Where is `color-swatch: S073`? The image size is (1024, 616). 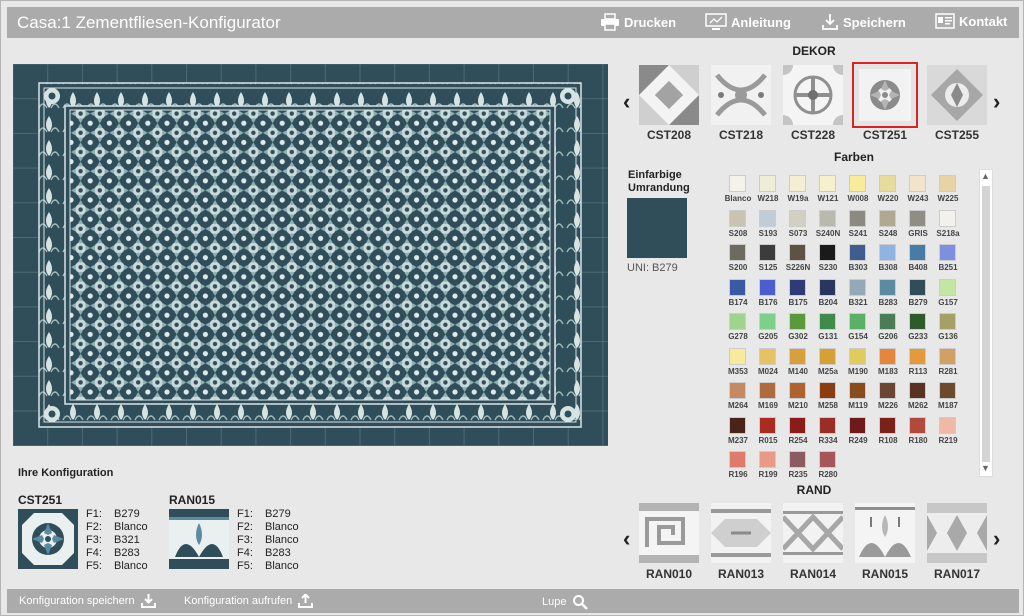 color-swatch: S073 is located at coordinates (798, 226).